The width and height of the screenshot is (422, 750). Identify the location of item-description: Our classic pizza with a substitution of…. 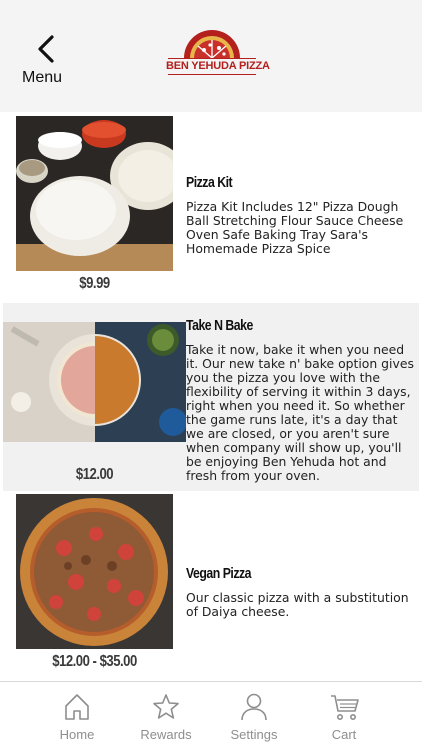
(297, 604).